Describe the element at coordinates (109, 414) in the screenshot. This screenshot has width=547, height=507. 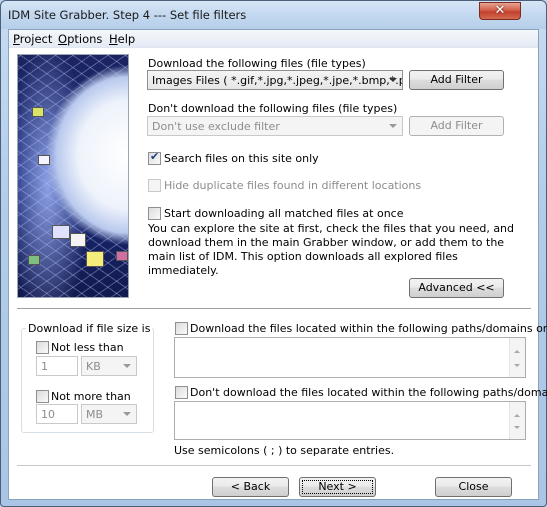
I see `max-size-unit-dropdown: MB` at that location.